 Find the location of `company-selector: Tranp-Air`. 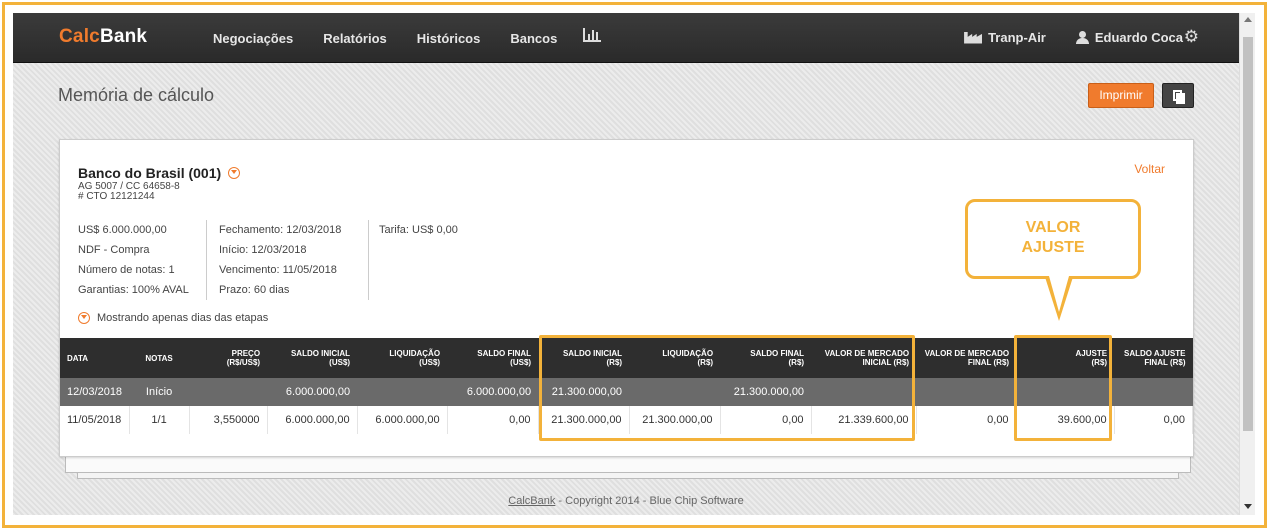

company-selector: Tranp-Air is located at coordinates (1005, 37).